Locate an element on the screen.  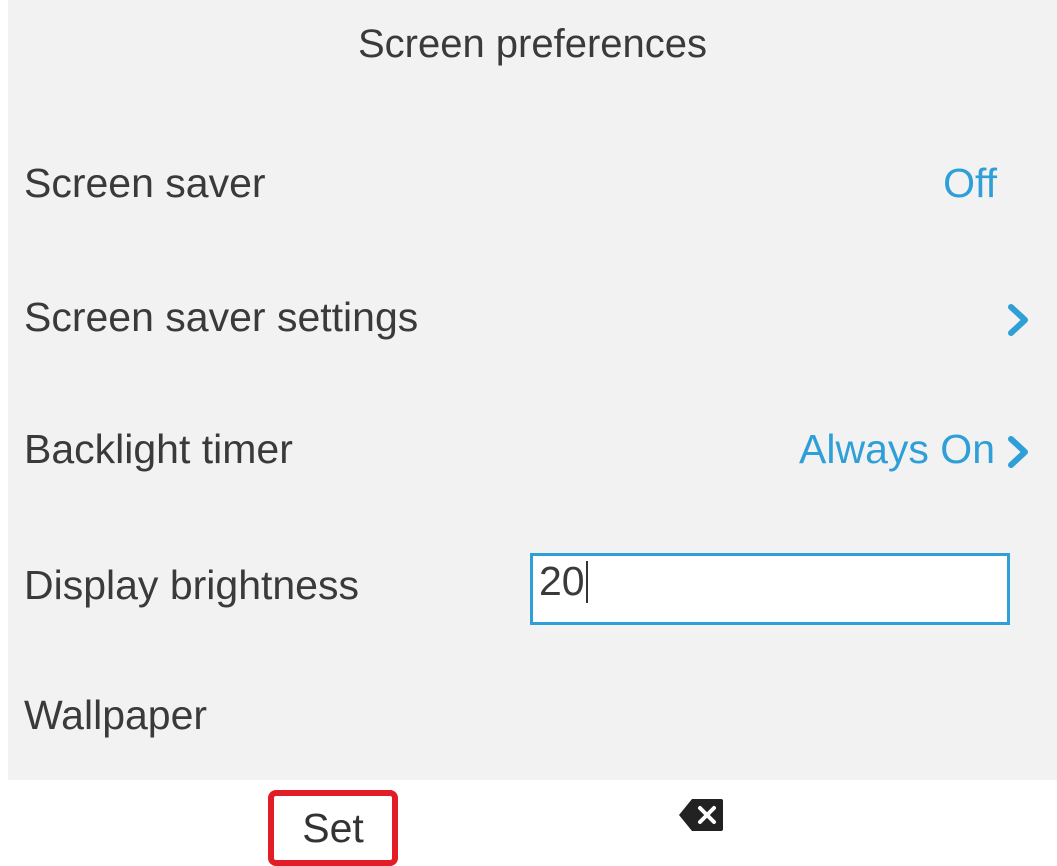
setting-row-screen-saver: Screen saver Off is located at coordinates (532, 186).